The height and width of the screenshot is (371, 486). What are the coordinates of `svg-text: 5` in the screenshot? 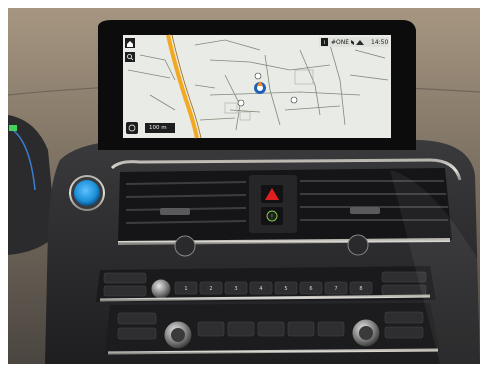 It's located at (285, 289).